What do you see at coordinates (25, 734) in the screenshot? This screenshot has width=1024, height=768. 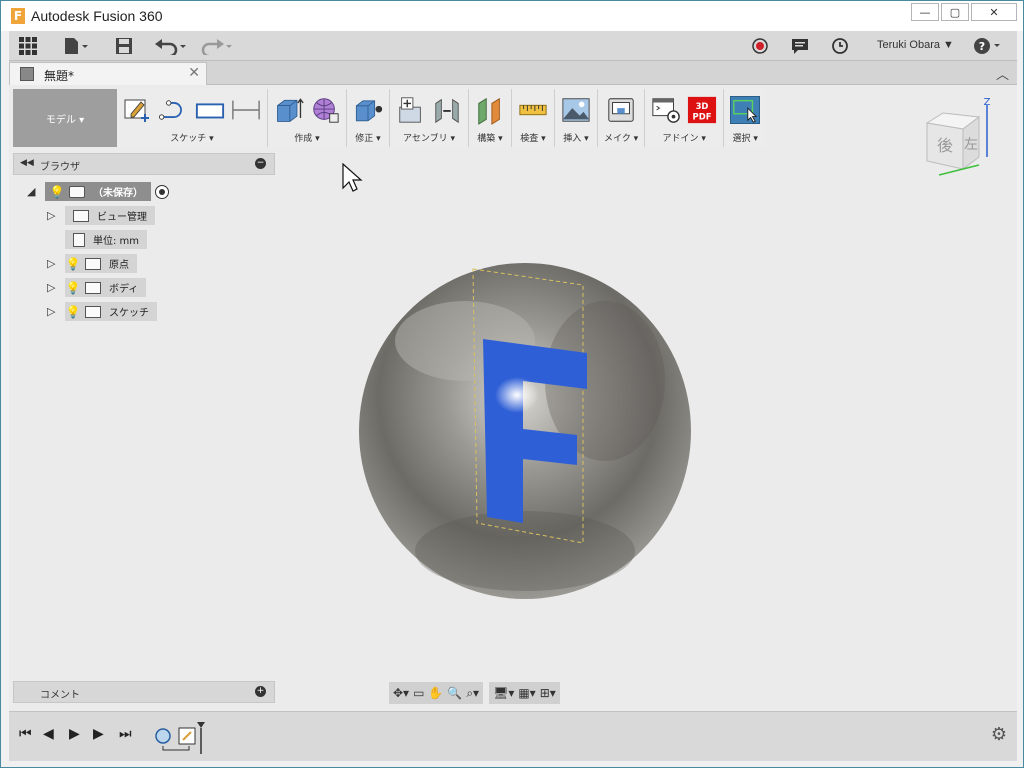 I see `go-to-start-icon: ⏮` at bounding box center [25, 734].